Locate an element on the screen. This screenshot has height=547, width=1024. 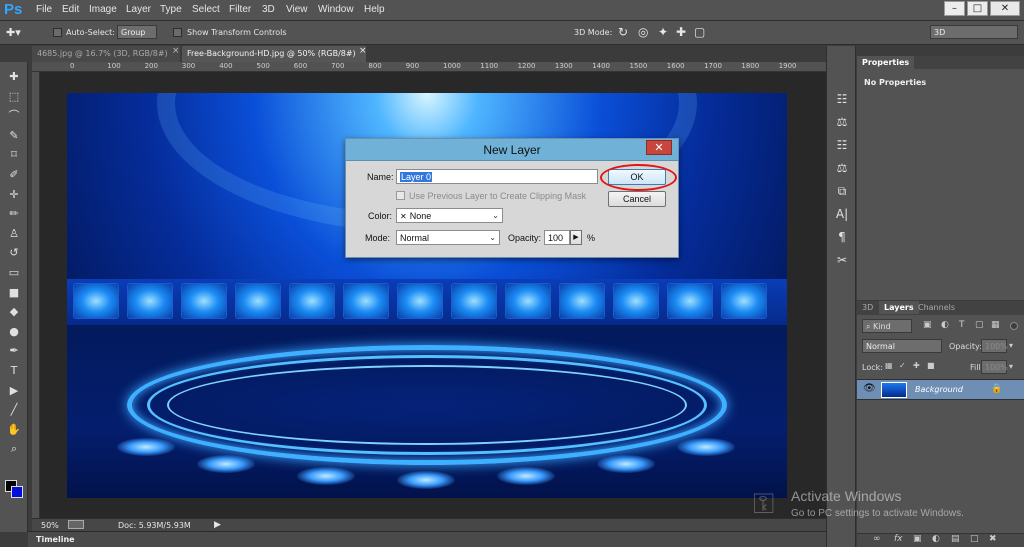
document-tab-free-background: Free-Background-HD.jpg @ 50% (RGB/8#) is located at coordinates (274, 54).